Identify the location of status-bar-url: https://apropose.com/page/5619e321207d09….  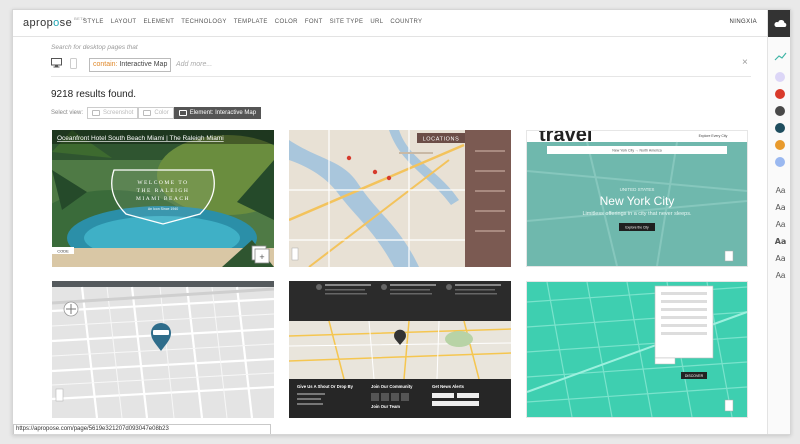
(142, 429).